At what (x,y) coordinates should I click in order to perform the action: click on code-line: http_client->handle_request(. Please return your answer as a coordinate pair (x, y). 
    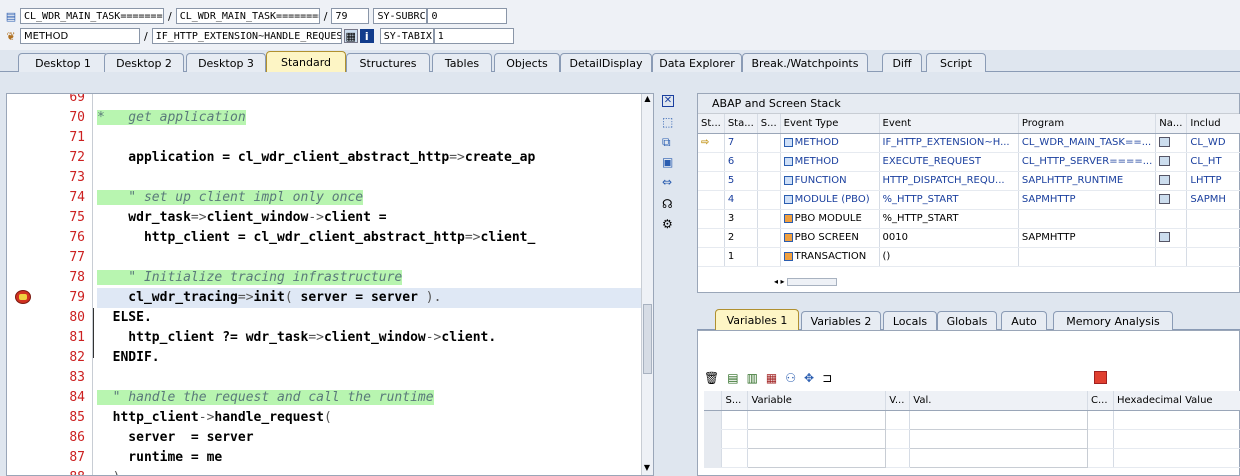
    Looking at the image, I should click on (214, 418).